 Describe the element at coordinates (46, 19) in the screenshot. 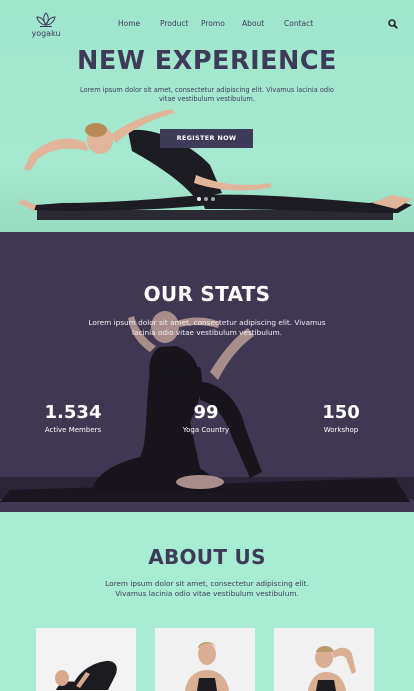

I see `lotus-icon` at that location.